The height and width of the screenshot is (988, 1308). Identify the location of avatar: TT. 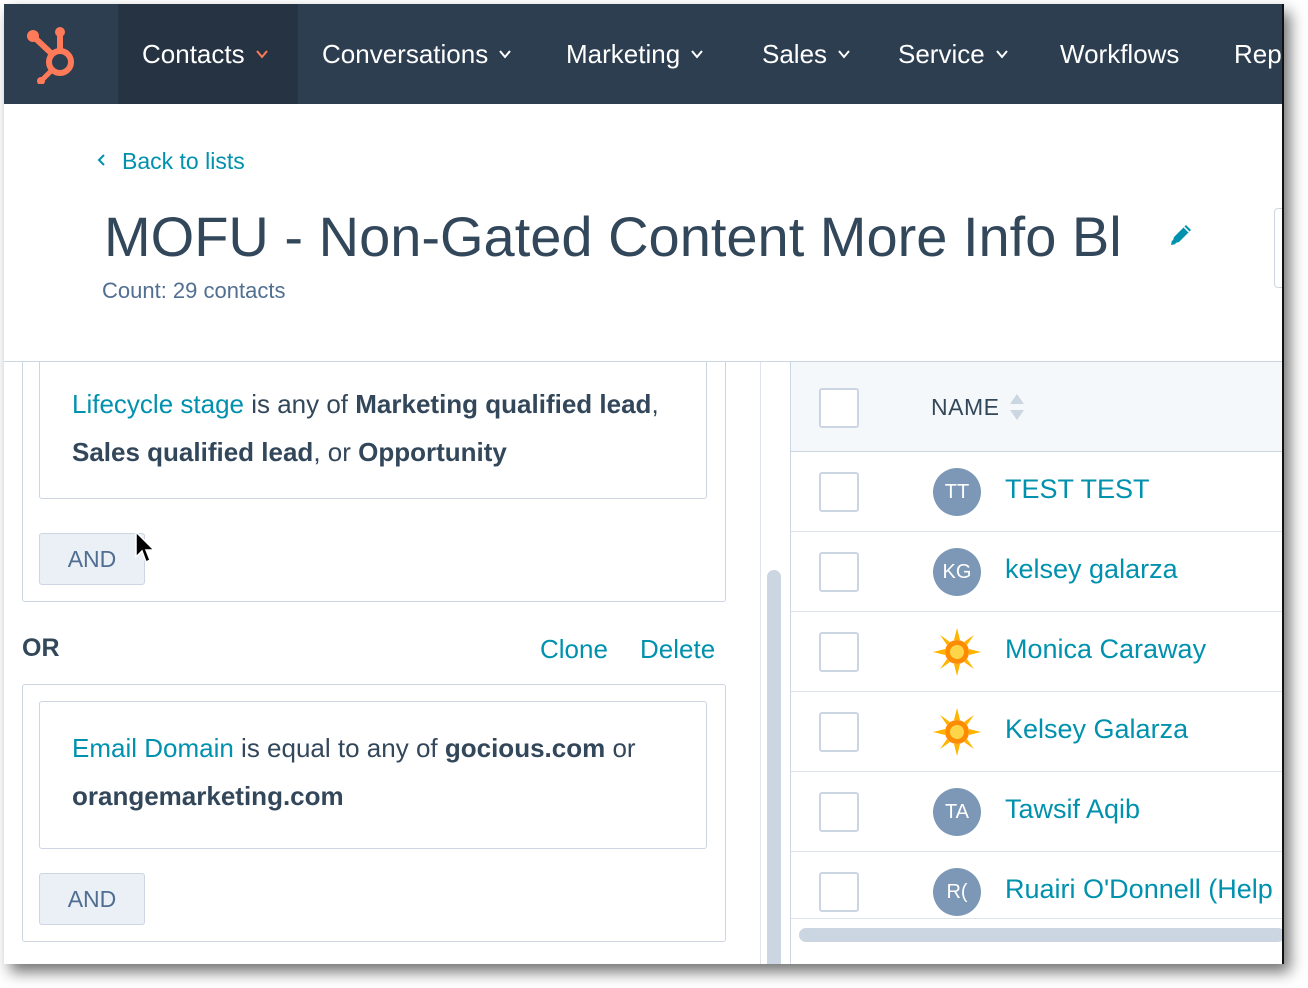
(957, 492).